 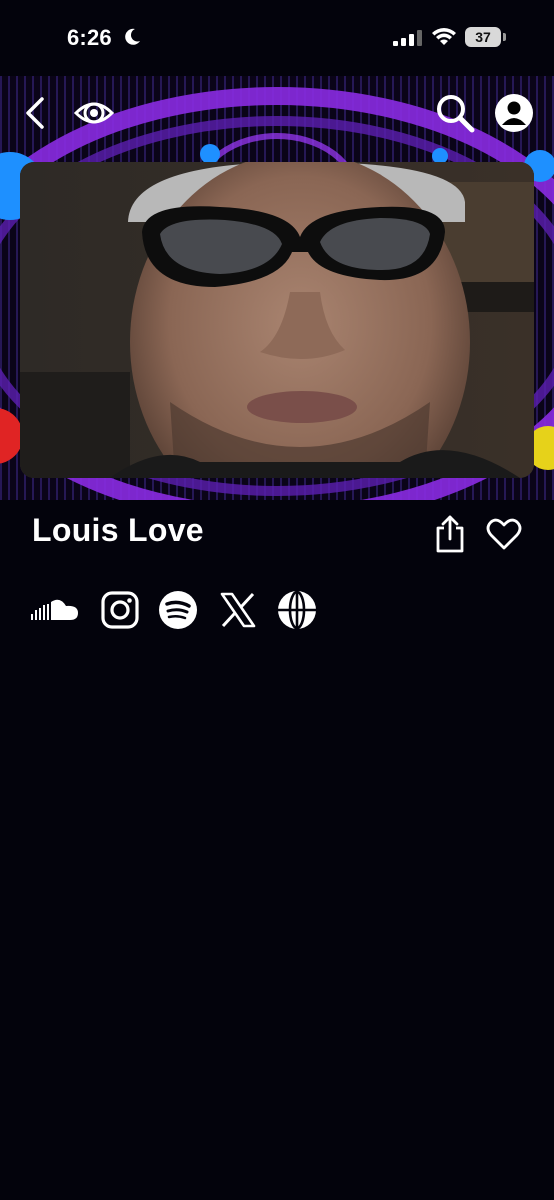 I want to click on instagram-icon, so click(x=120, y=610).